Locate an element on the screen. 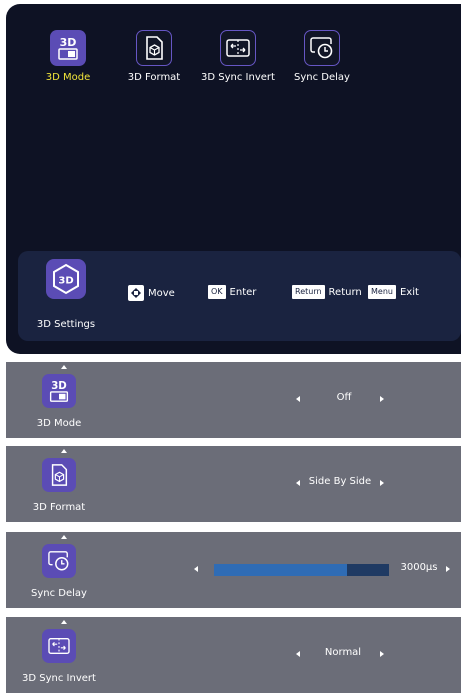 This screenshot has height=694, width=461. menu-item-3d-format: 3D Format is located at coordinates (154, 56).